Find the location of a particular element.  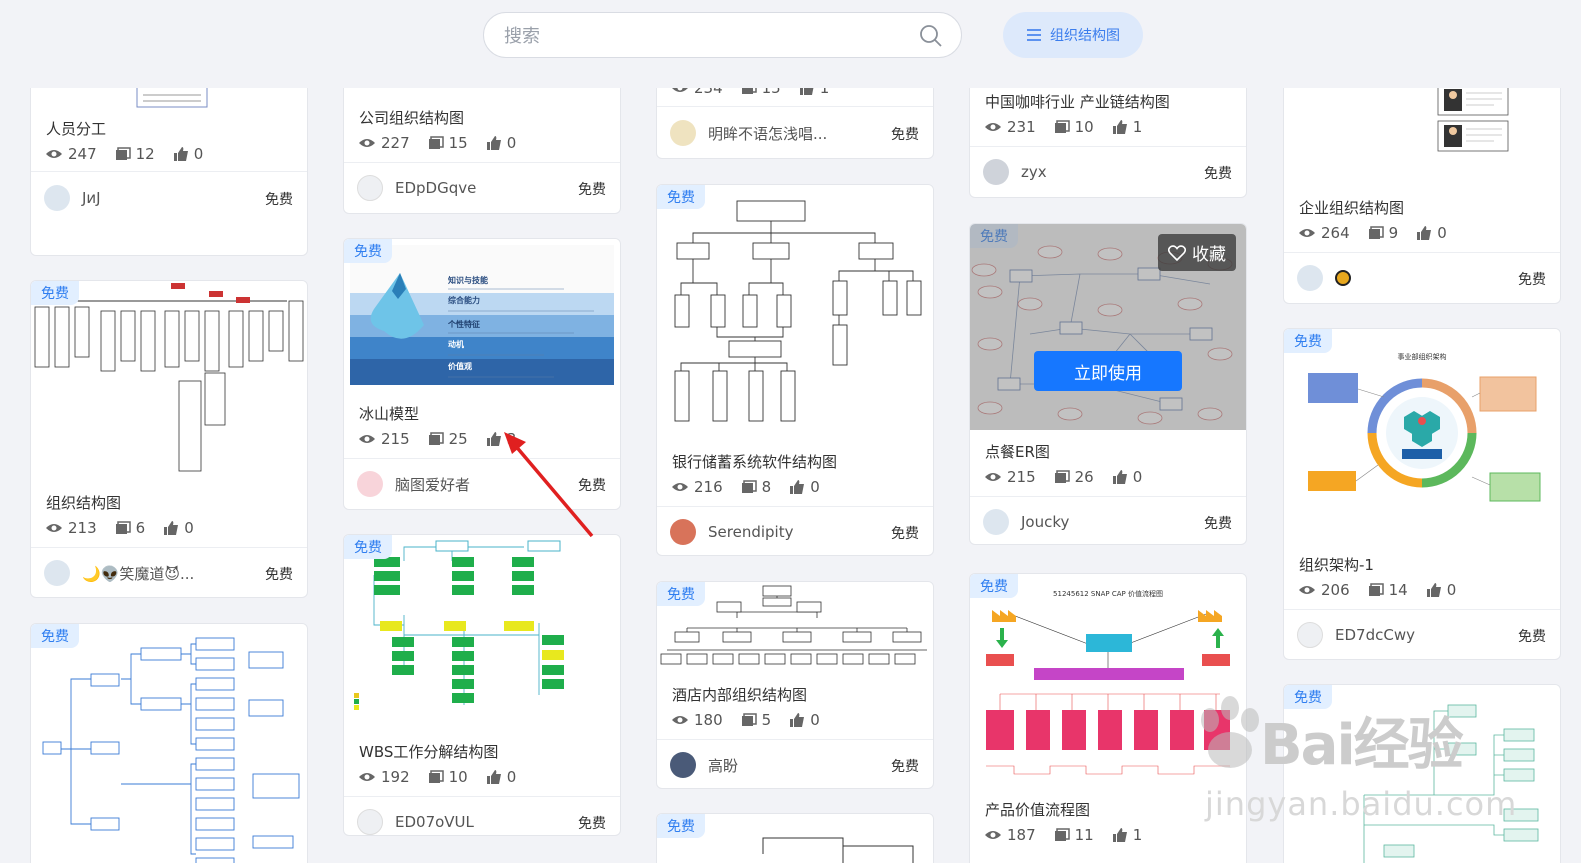

search-input is located at coordinates (704, 36).